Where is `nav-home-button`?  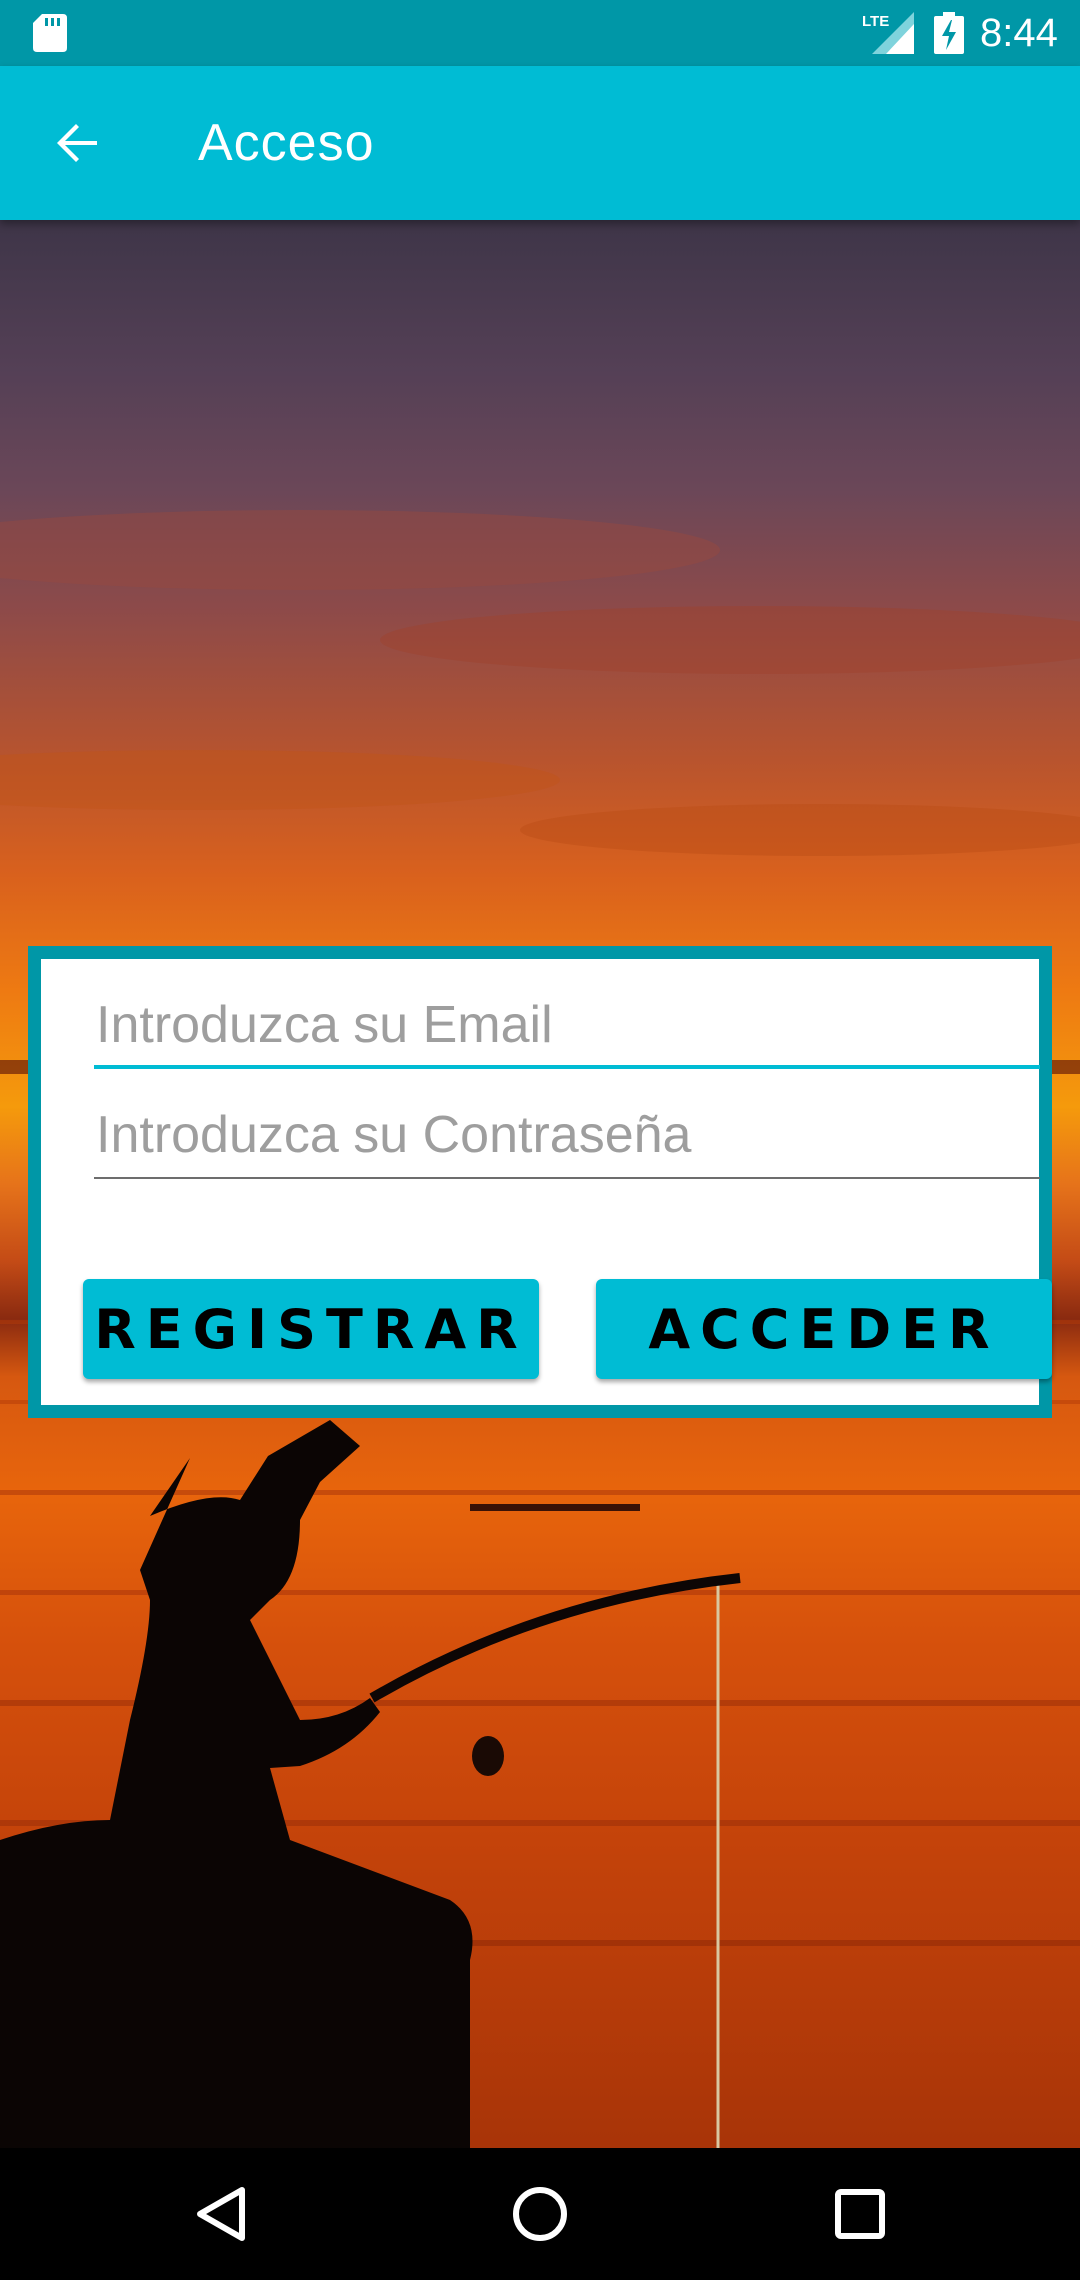
nav-home-button is located at coordinates (540, 2214).